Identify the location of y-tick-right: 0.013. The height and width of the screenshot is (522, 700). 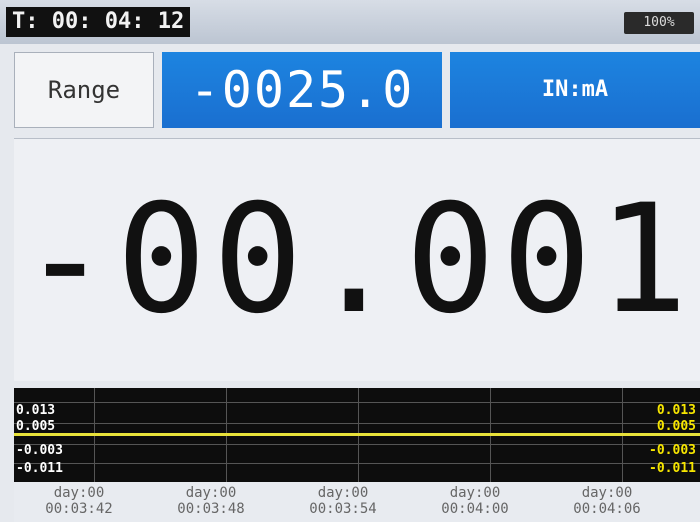
(676, 410).